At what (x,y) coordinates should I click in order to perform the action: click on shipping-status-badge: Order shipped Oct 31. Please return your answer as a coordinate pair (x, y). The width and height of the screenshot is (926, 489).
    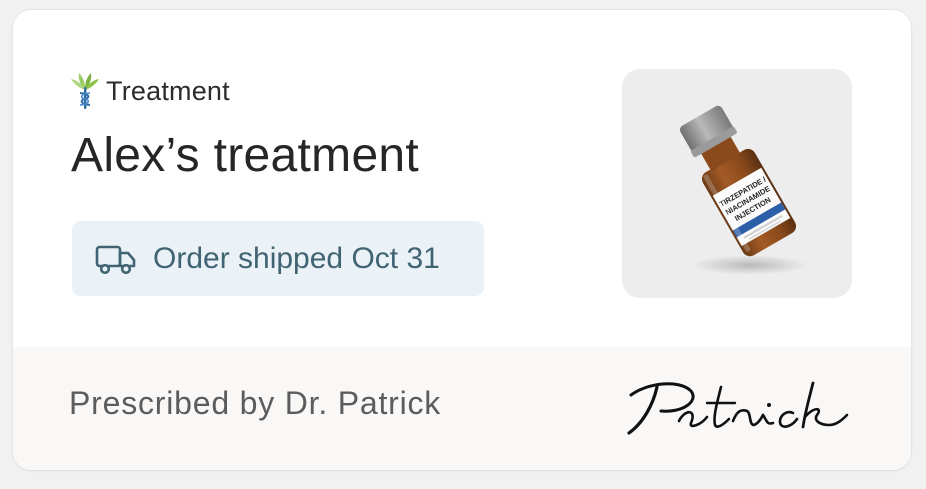
    Looking at the image, I should click on (278, 258).